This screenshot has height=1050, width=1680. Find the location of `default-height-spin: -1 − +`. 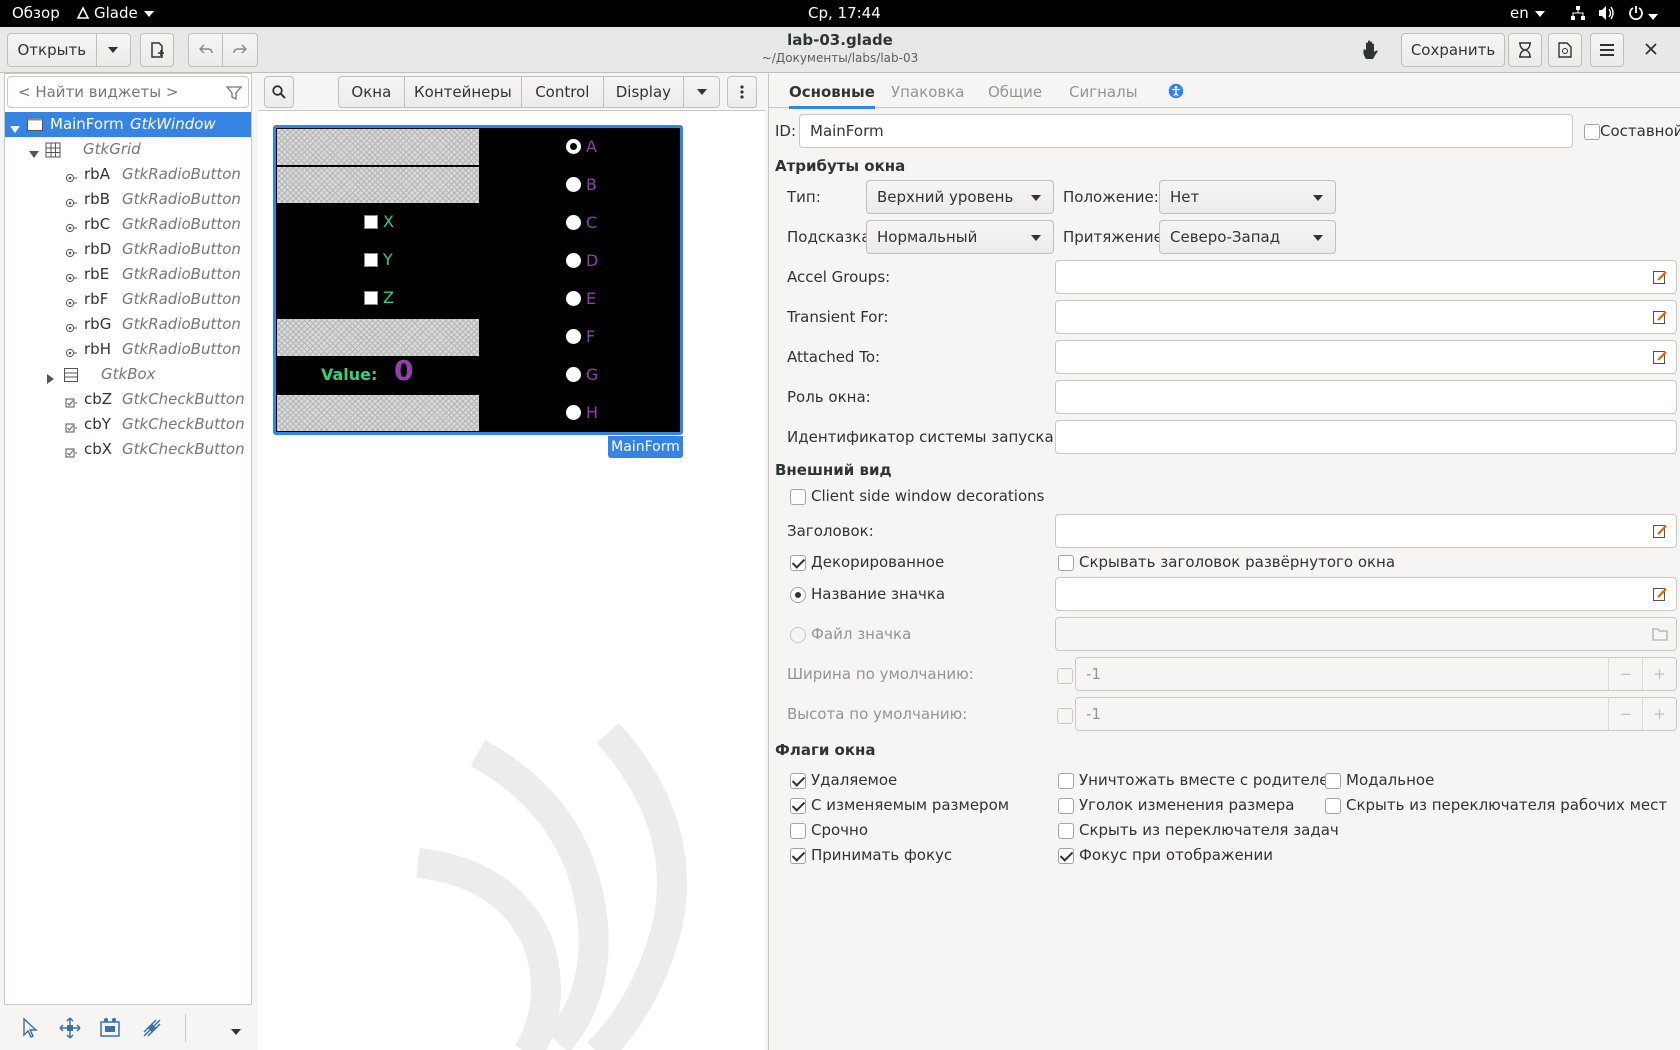

default-height-spin: -1 − + is located at coordinates (1376, 714).